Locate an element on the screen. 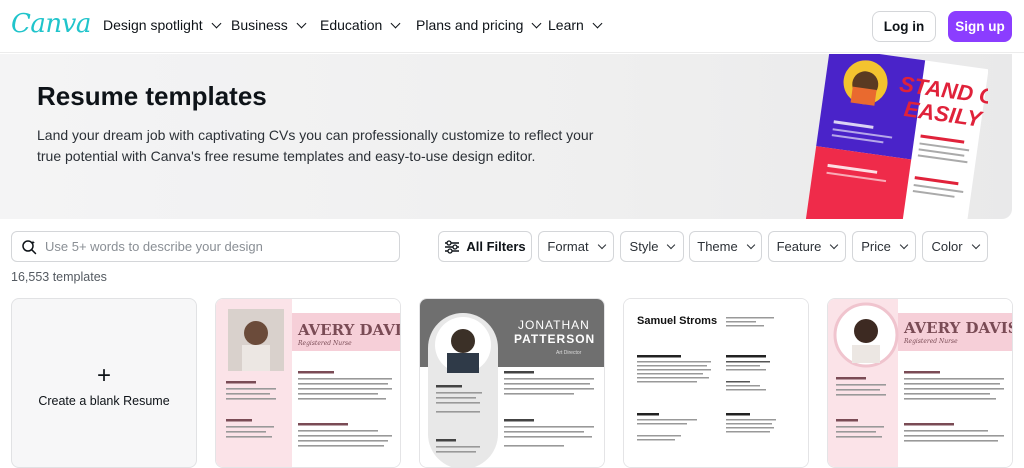 This screenshot has width=1024, height=468. signup-button: Sign up is located at coordinates (980, 26).